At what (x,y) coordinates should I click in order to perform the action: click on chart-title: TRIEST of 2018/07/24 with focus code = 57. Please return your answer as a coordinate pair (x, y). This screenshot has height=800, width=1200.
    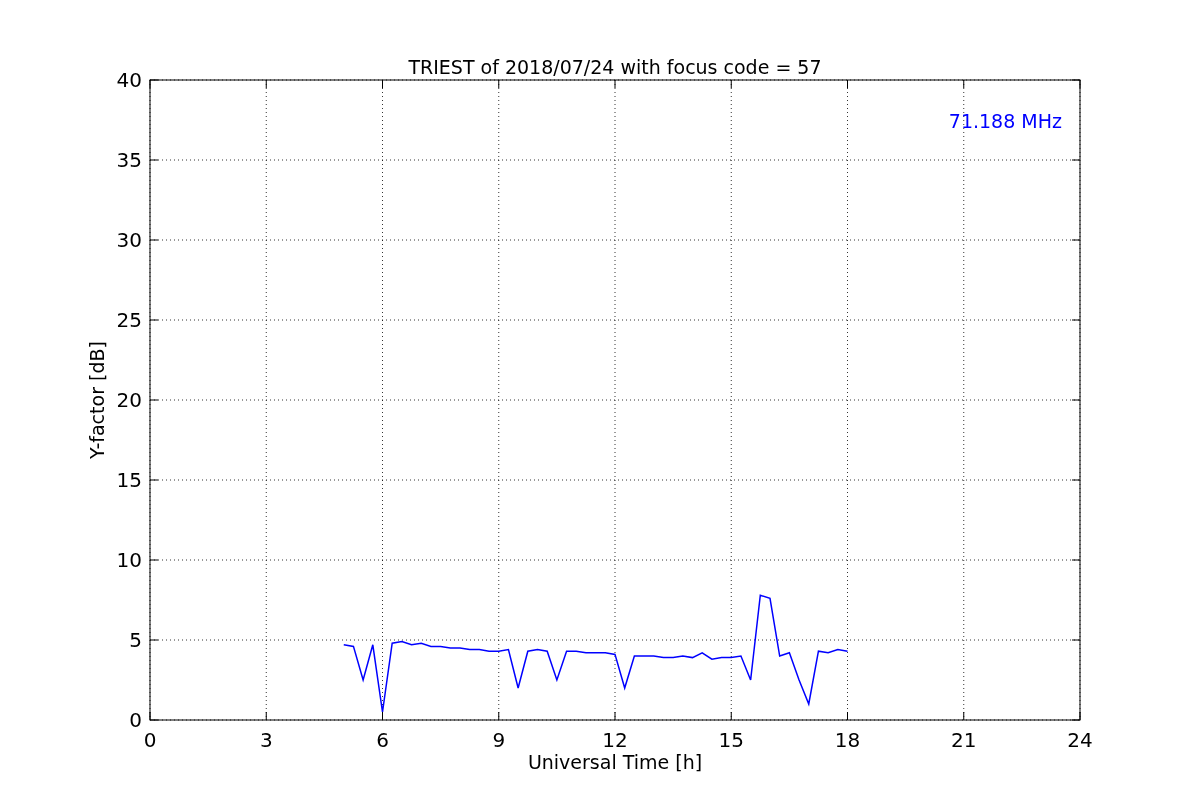
    Looking at the image, I should click on (615, 67).